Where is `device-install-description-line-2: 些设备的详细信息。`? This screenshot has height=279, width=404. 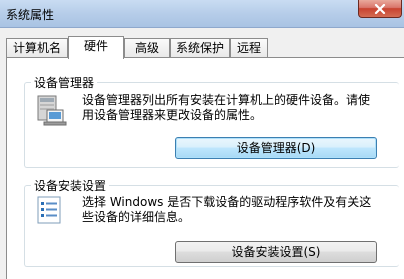 device-install-description-line-2: 些设备的详细信息。 is located at coordinates (136, 217).